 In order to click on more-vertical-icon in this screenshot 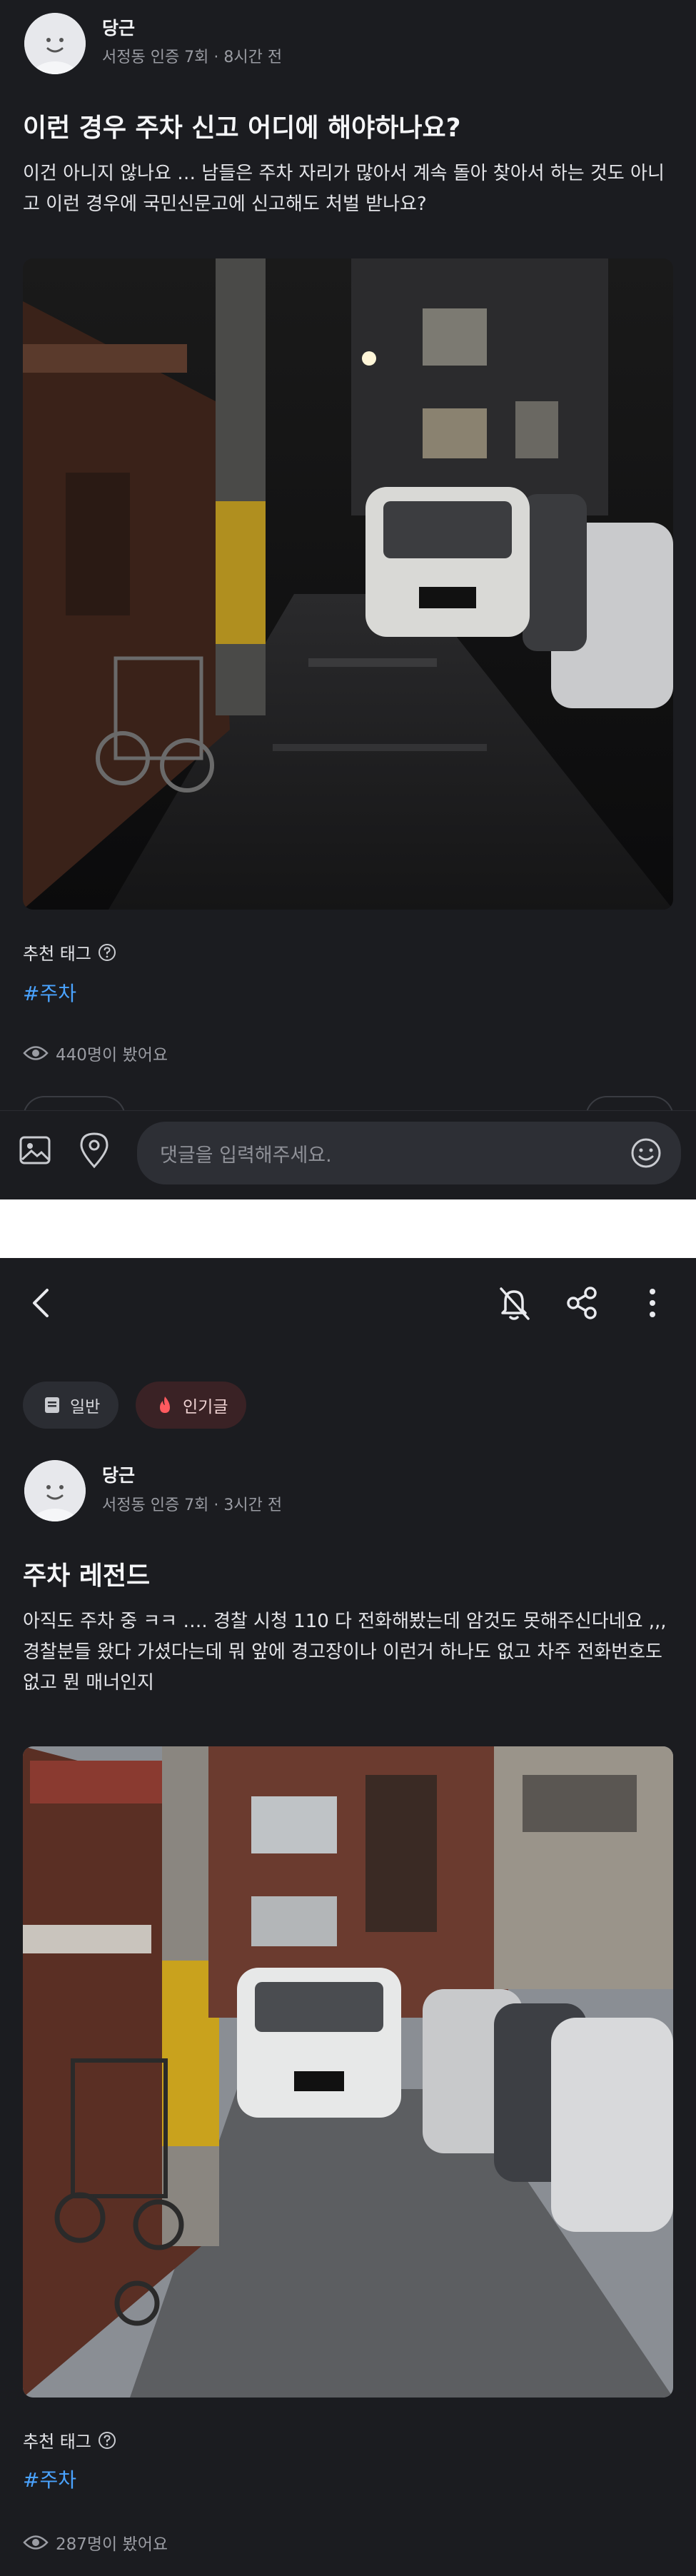, I will do `click(652, 1303)`.